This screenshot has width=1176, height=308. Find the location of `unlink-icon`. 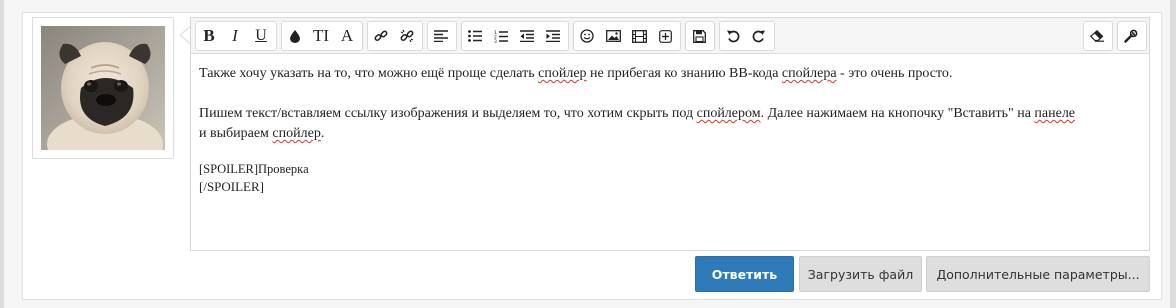

unlink-icon is located at coordinates (407, 36).